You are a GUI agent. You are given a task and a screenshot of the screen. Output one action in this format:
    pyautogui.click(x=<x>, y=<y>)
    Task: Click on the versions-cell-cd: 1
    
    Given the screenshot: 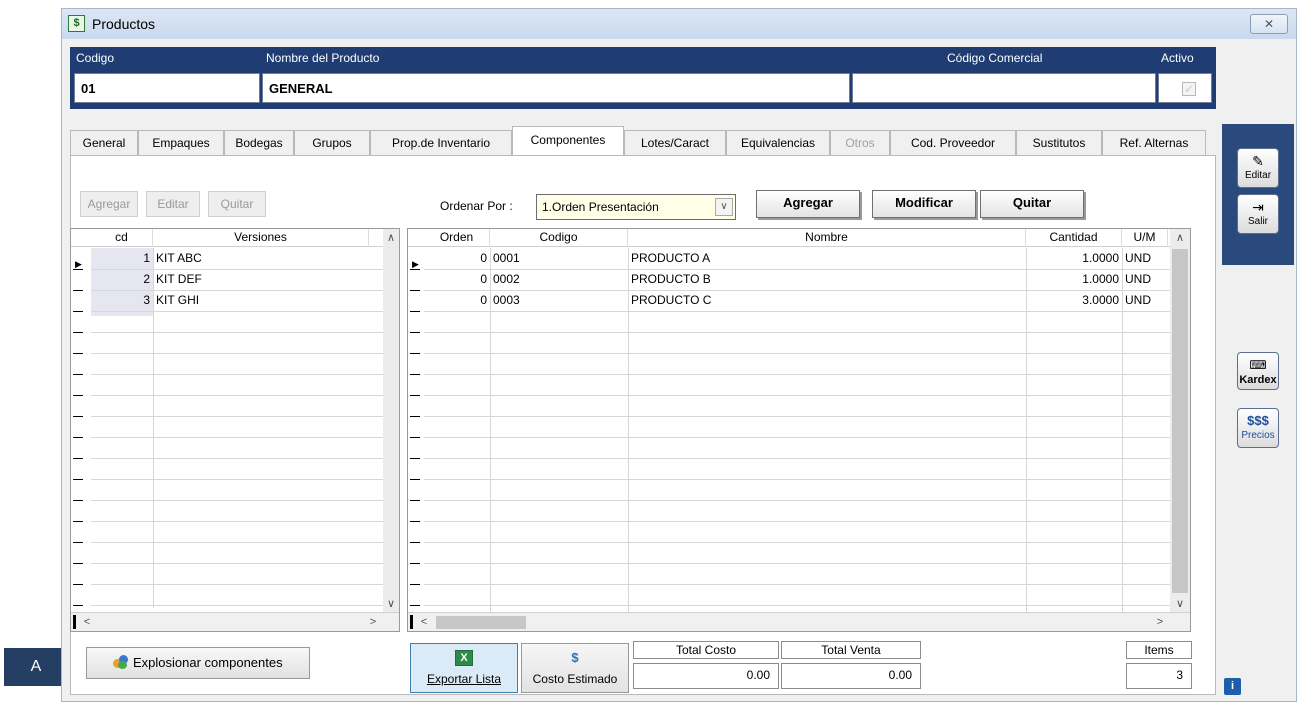 What is the action you would take?
    pyautogui.click(x=122, y=258)
    